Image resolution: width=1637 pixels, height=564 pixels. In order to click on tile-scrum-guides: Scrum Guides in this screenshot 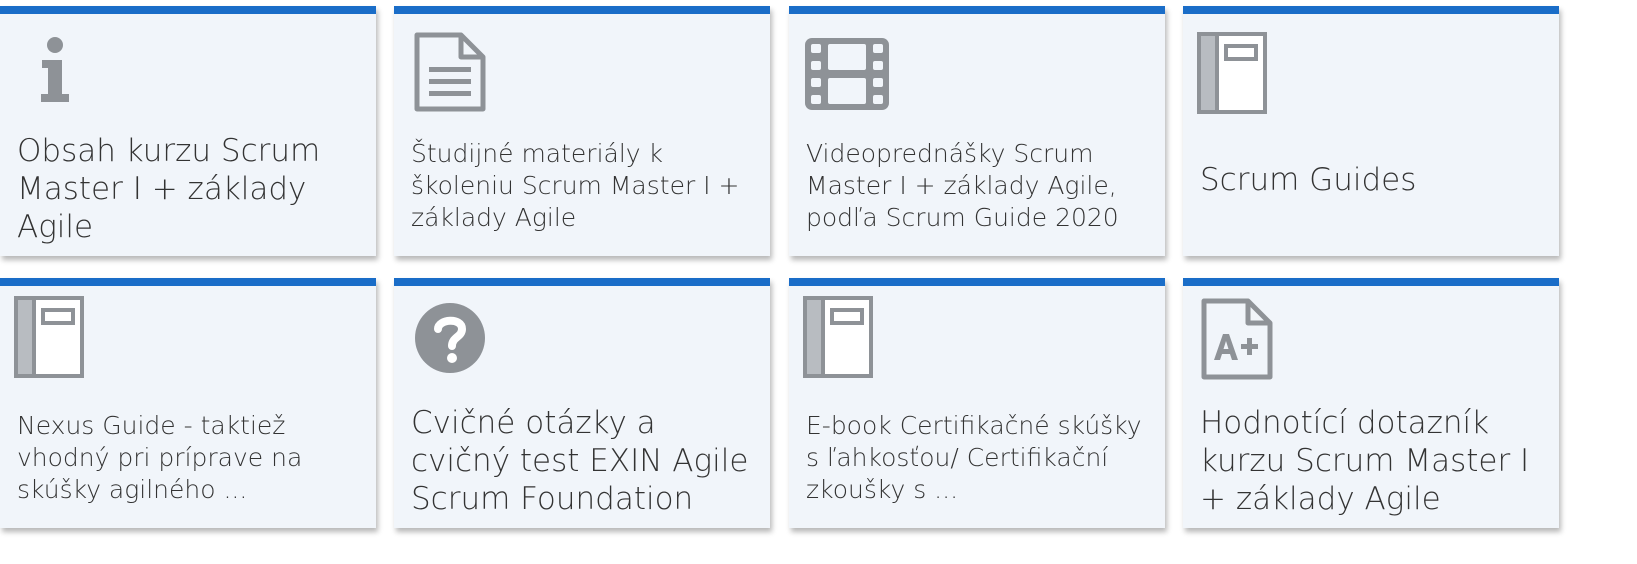, I will do `click(1371, 131)`.